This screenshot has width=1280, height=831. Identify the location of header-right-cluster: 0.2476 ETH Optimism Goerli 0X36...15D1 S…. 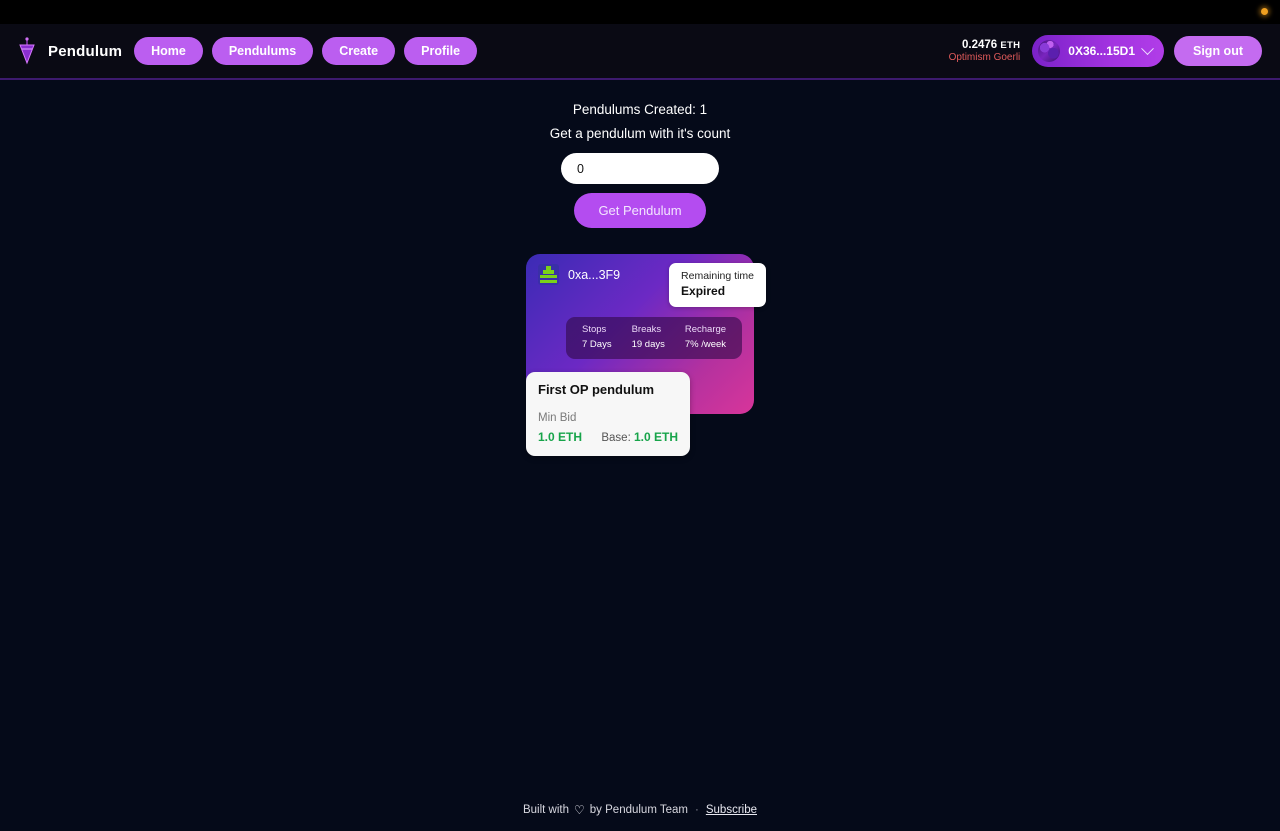
(1105, 51).